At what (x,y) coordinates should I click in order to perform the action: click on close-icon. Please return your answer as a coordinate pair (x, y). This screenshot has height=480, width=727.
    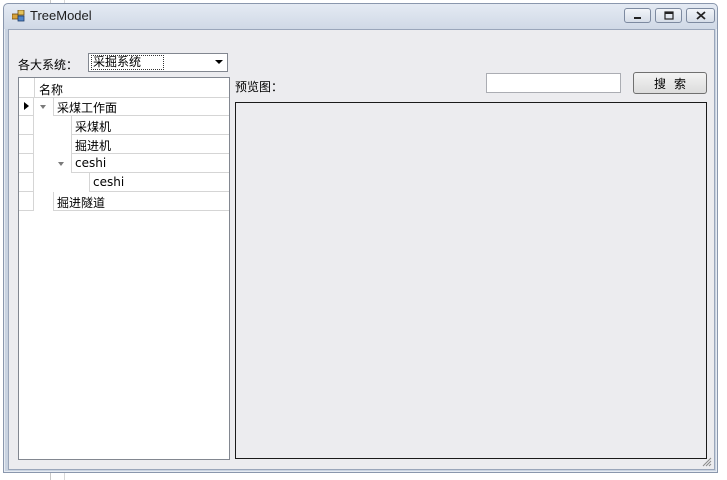
    Looking at the image, I should click on (700, 15).